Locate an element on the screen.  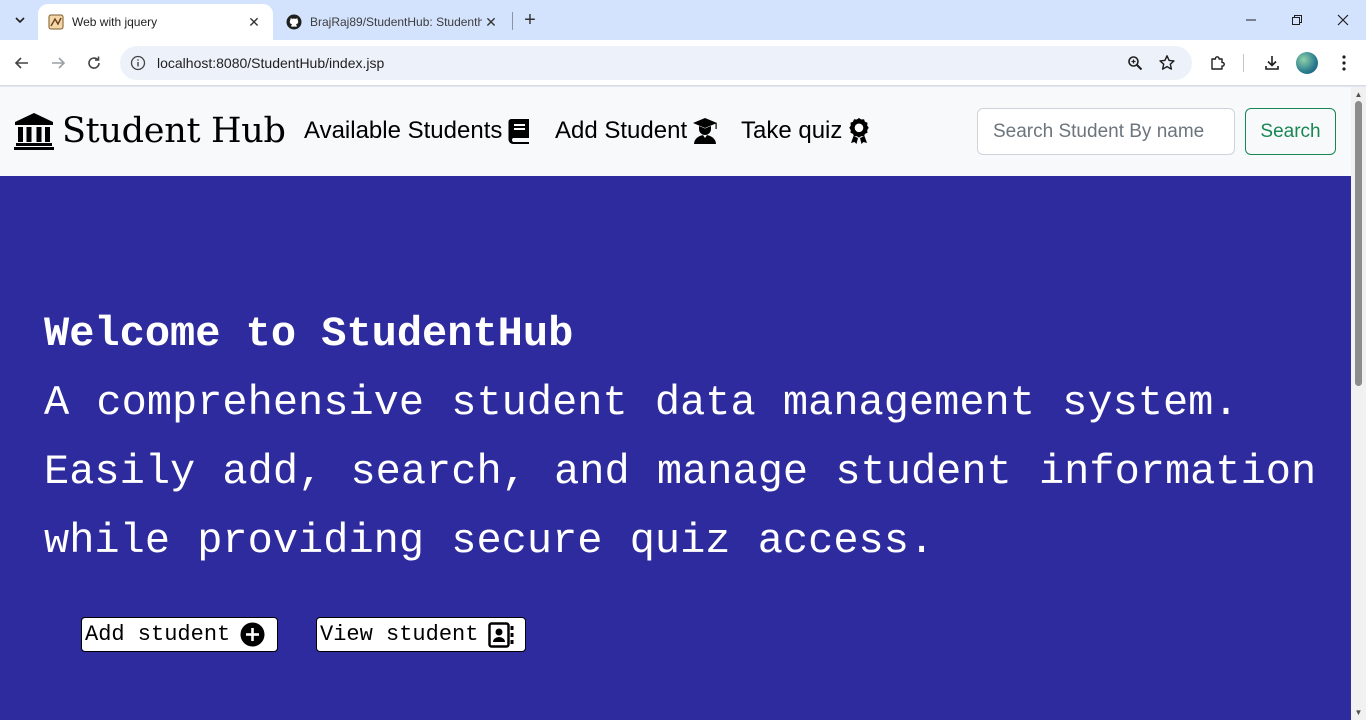
downloads-button is located at coordinates (1272, 63).